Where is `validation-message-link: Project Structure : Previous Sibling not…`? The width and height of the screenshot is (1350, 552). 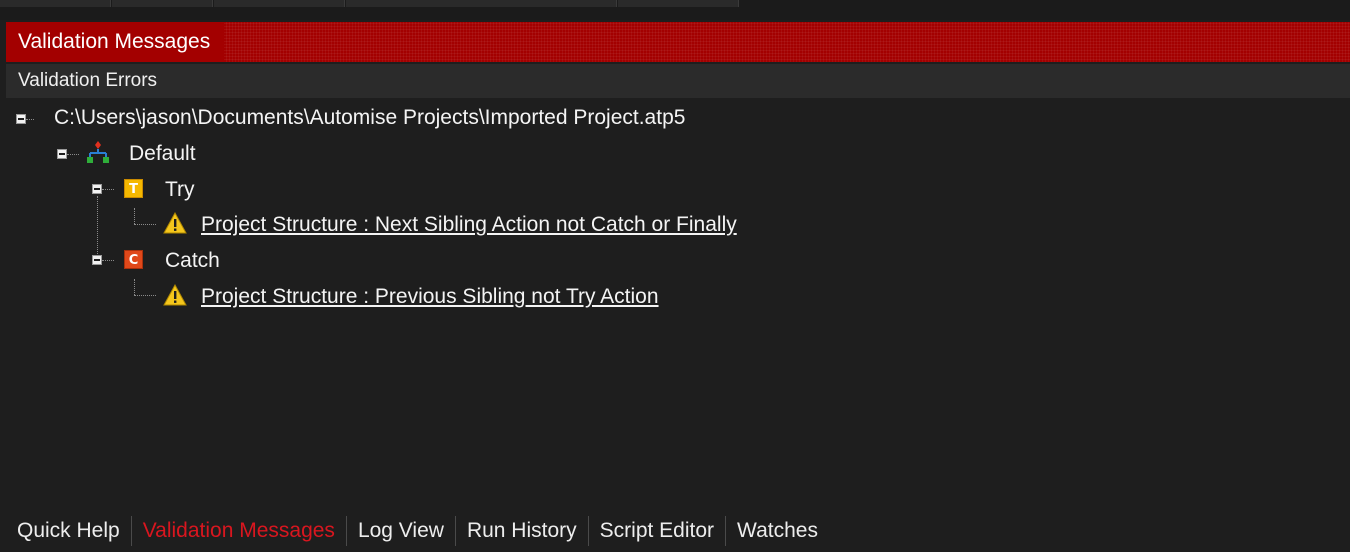
validation-message-link: Project Structure : Previous Sibling not… is located at coordinates (430, 297).